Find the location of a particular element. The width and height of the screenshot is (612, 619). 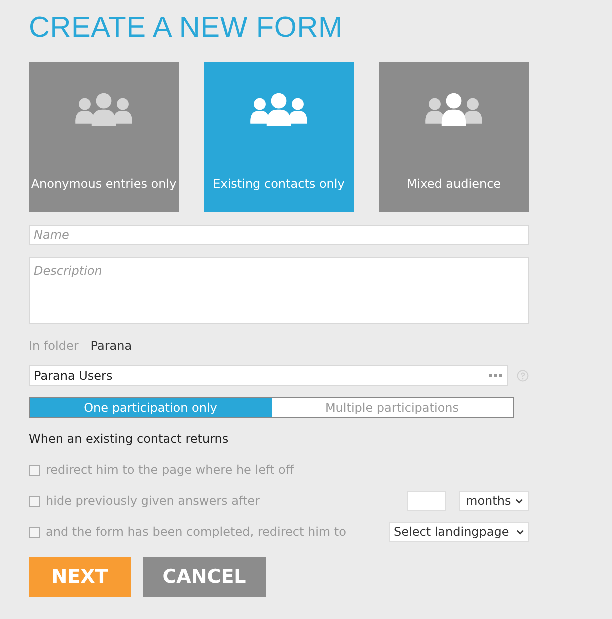

audience-tile: Mixed audience is located at coordinates (454, 137).